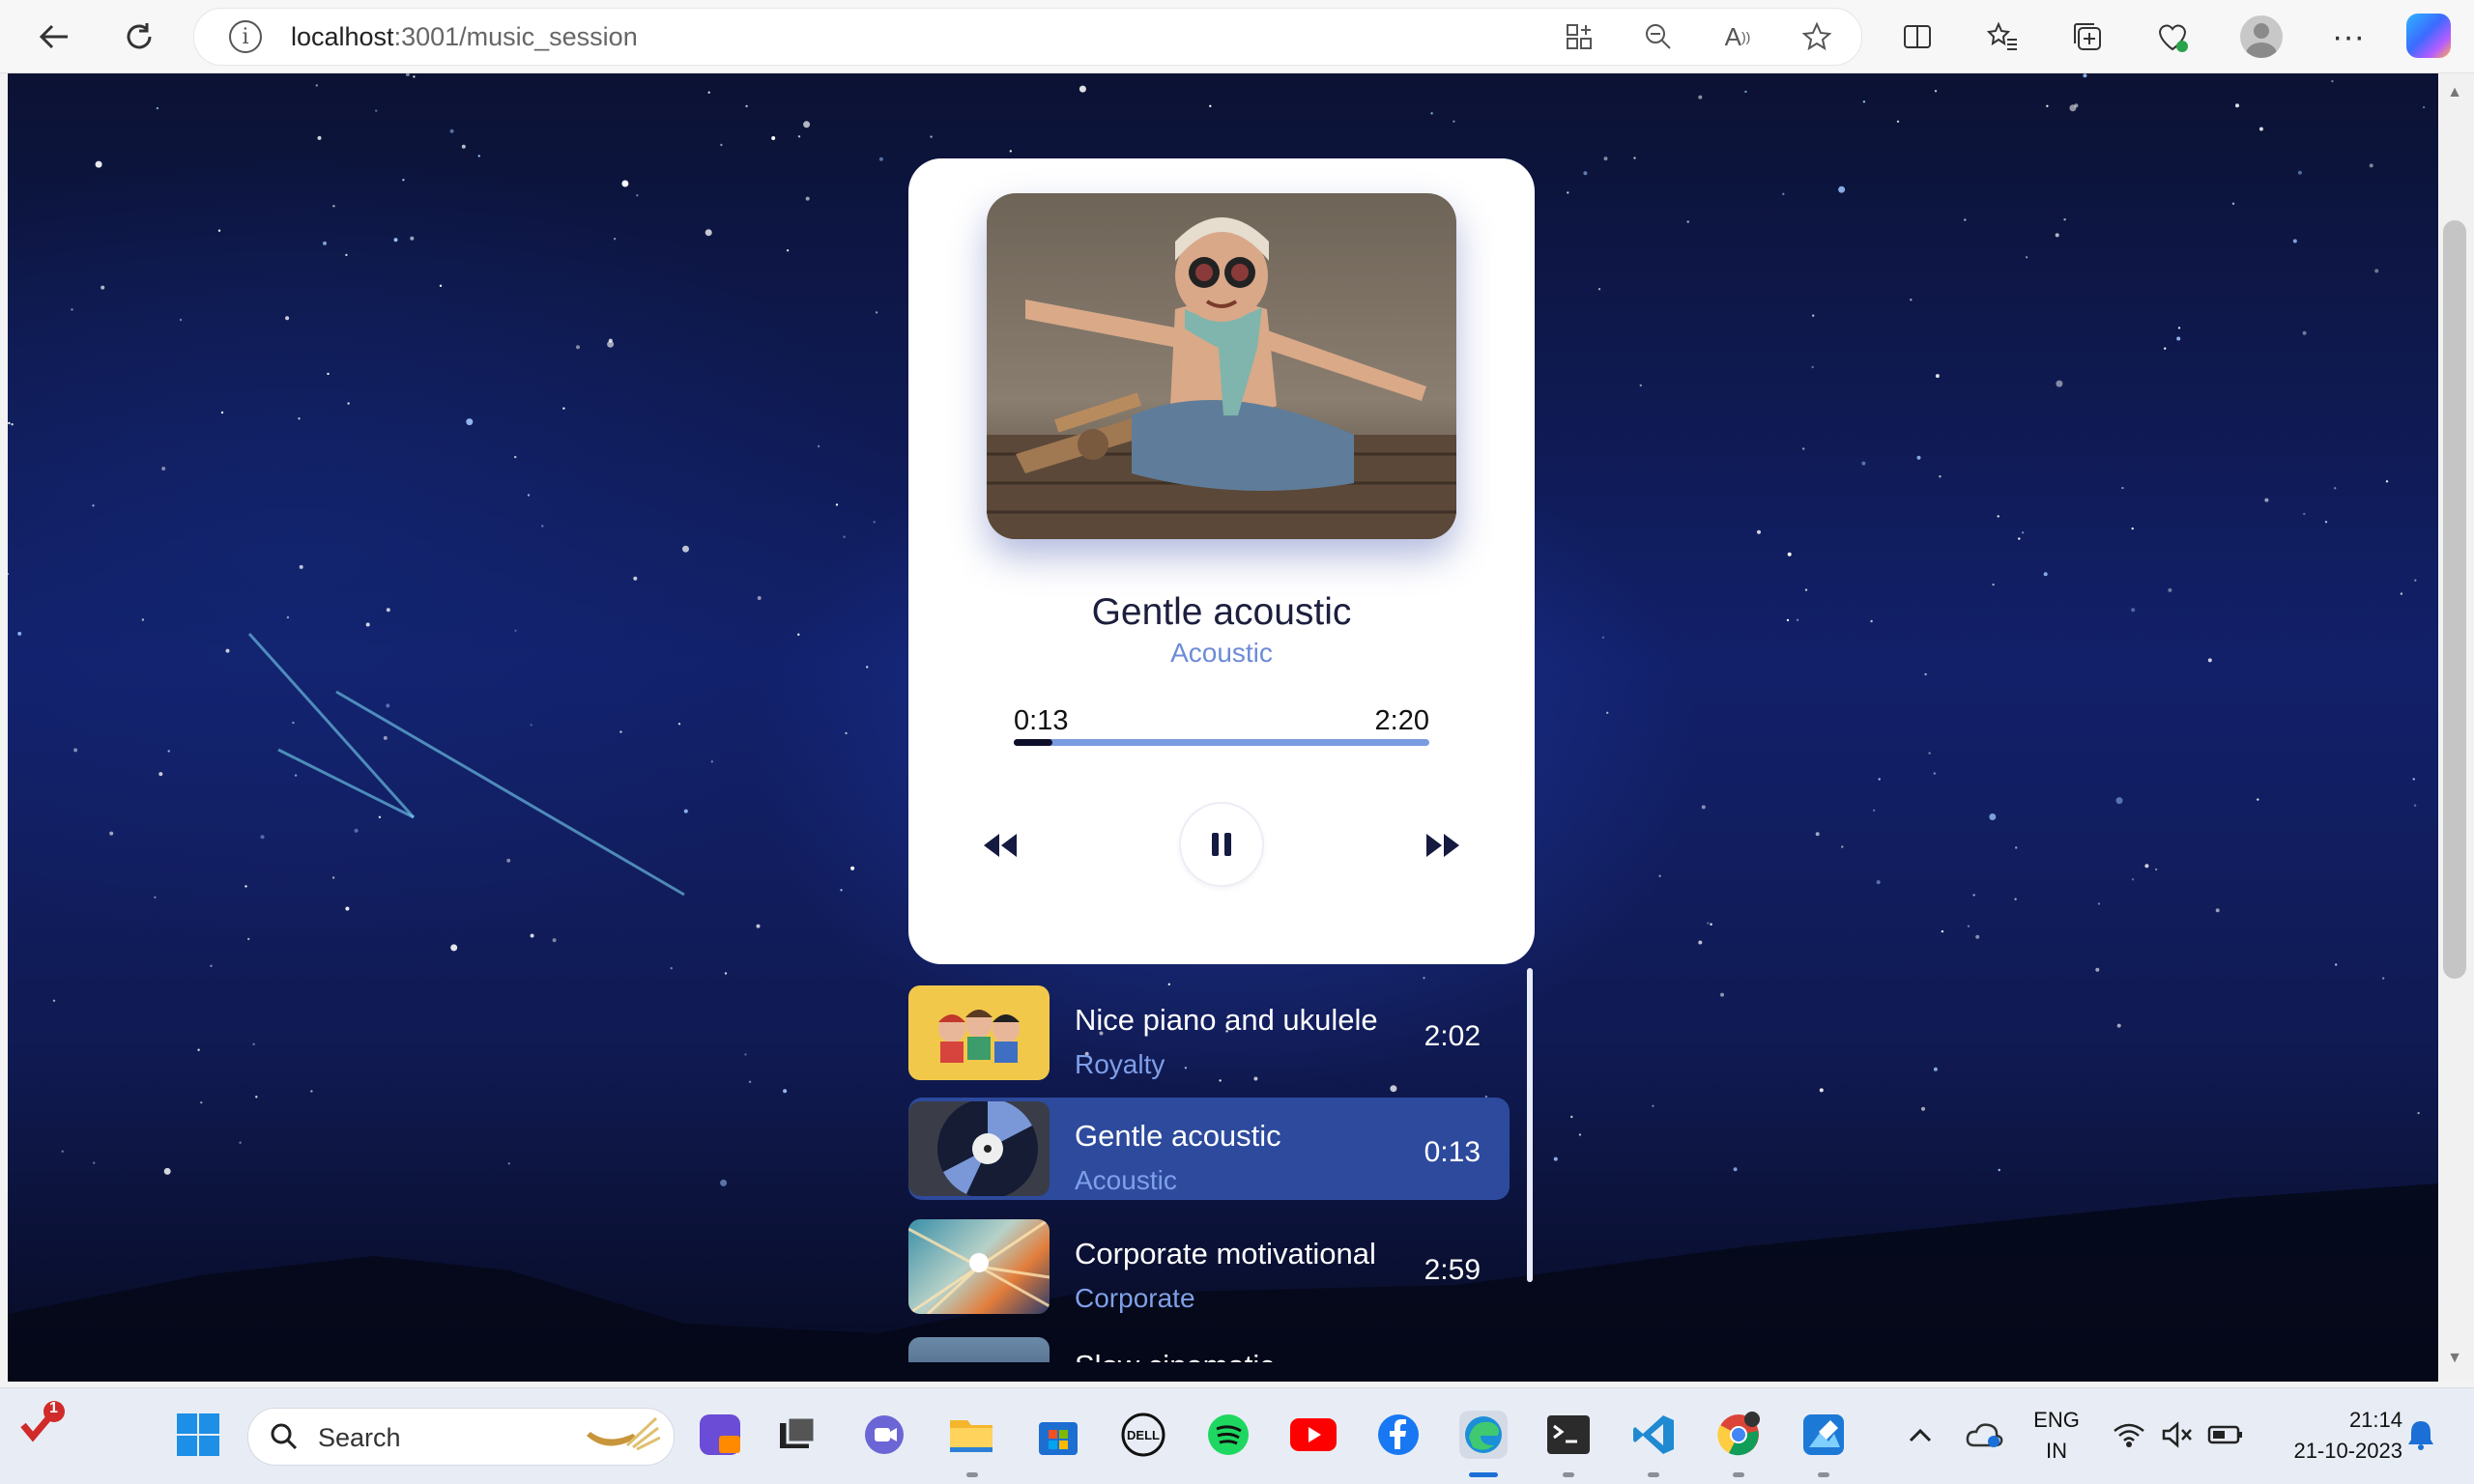  I want to click on facebook-icon, so click(1398, 1435).